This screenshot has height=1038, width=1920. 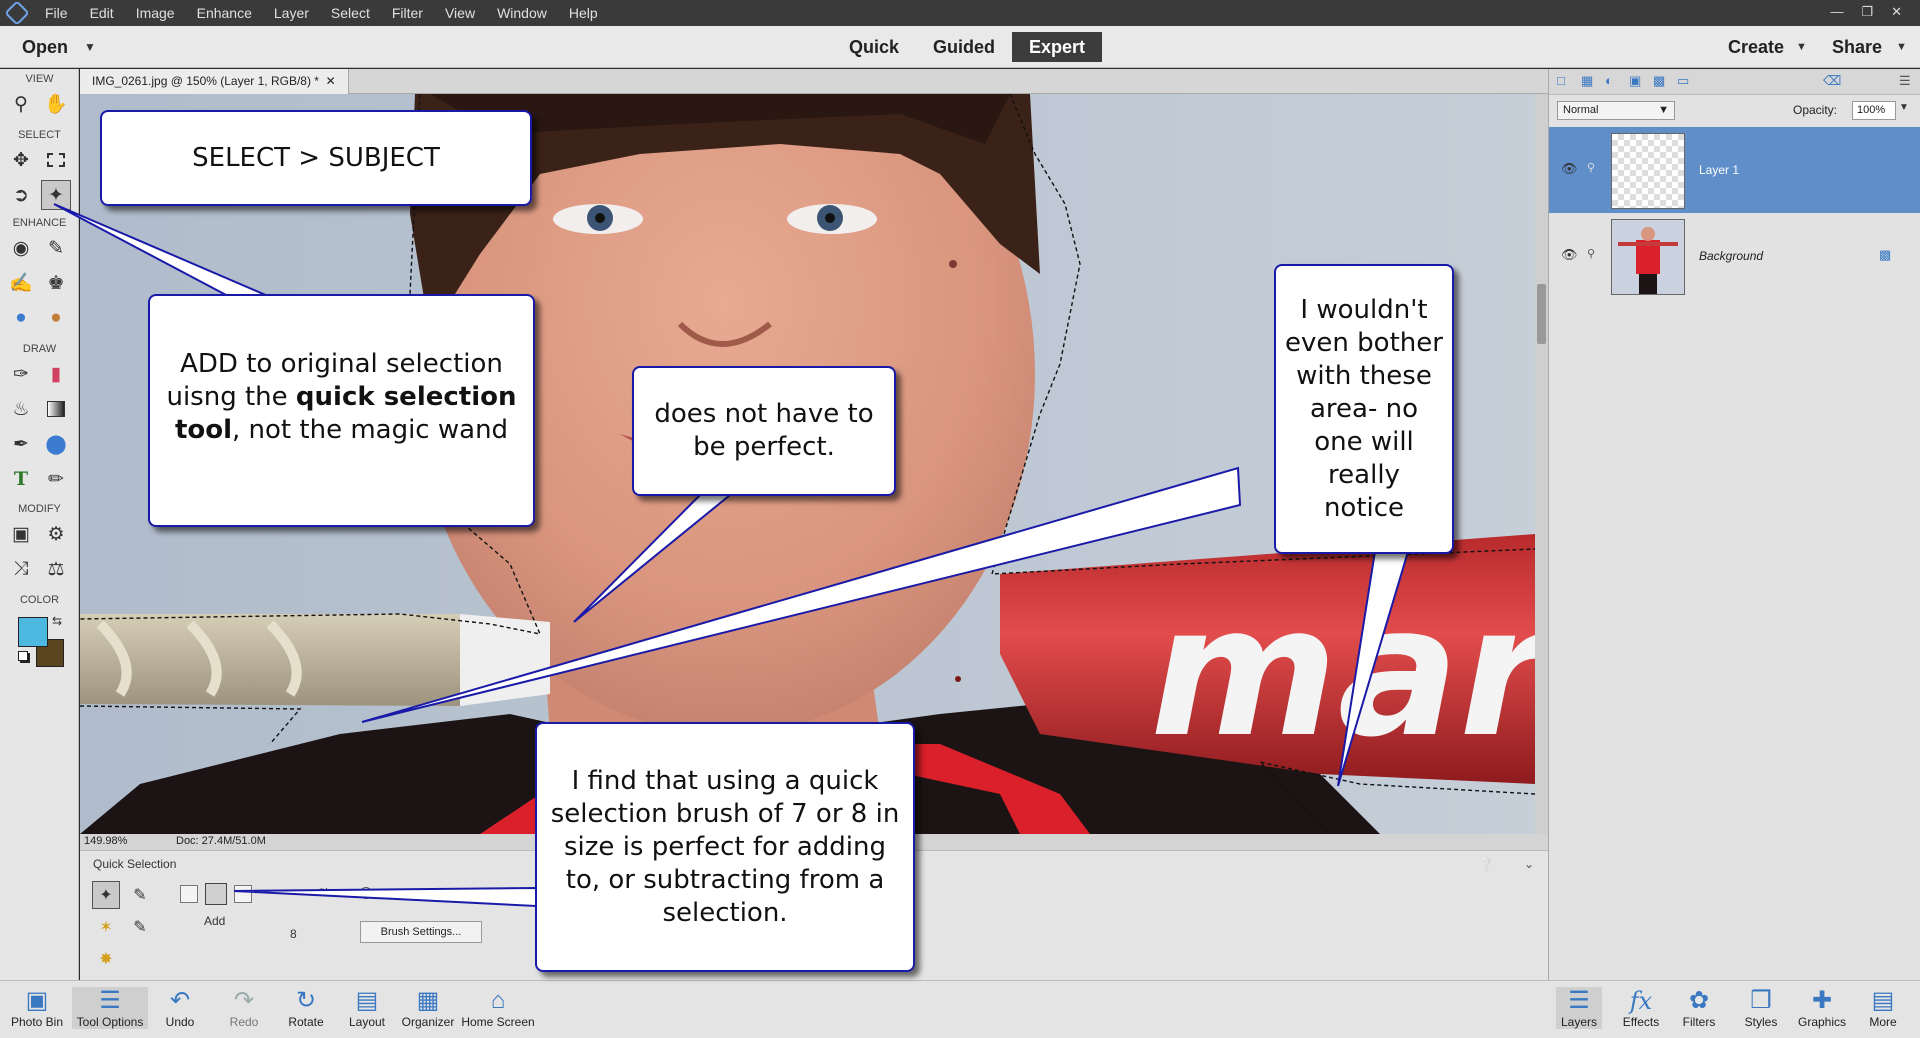 I want to click on menu-select: Select, so click(x=350, y=13).